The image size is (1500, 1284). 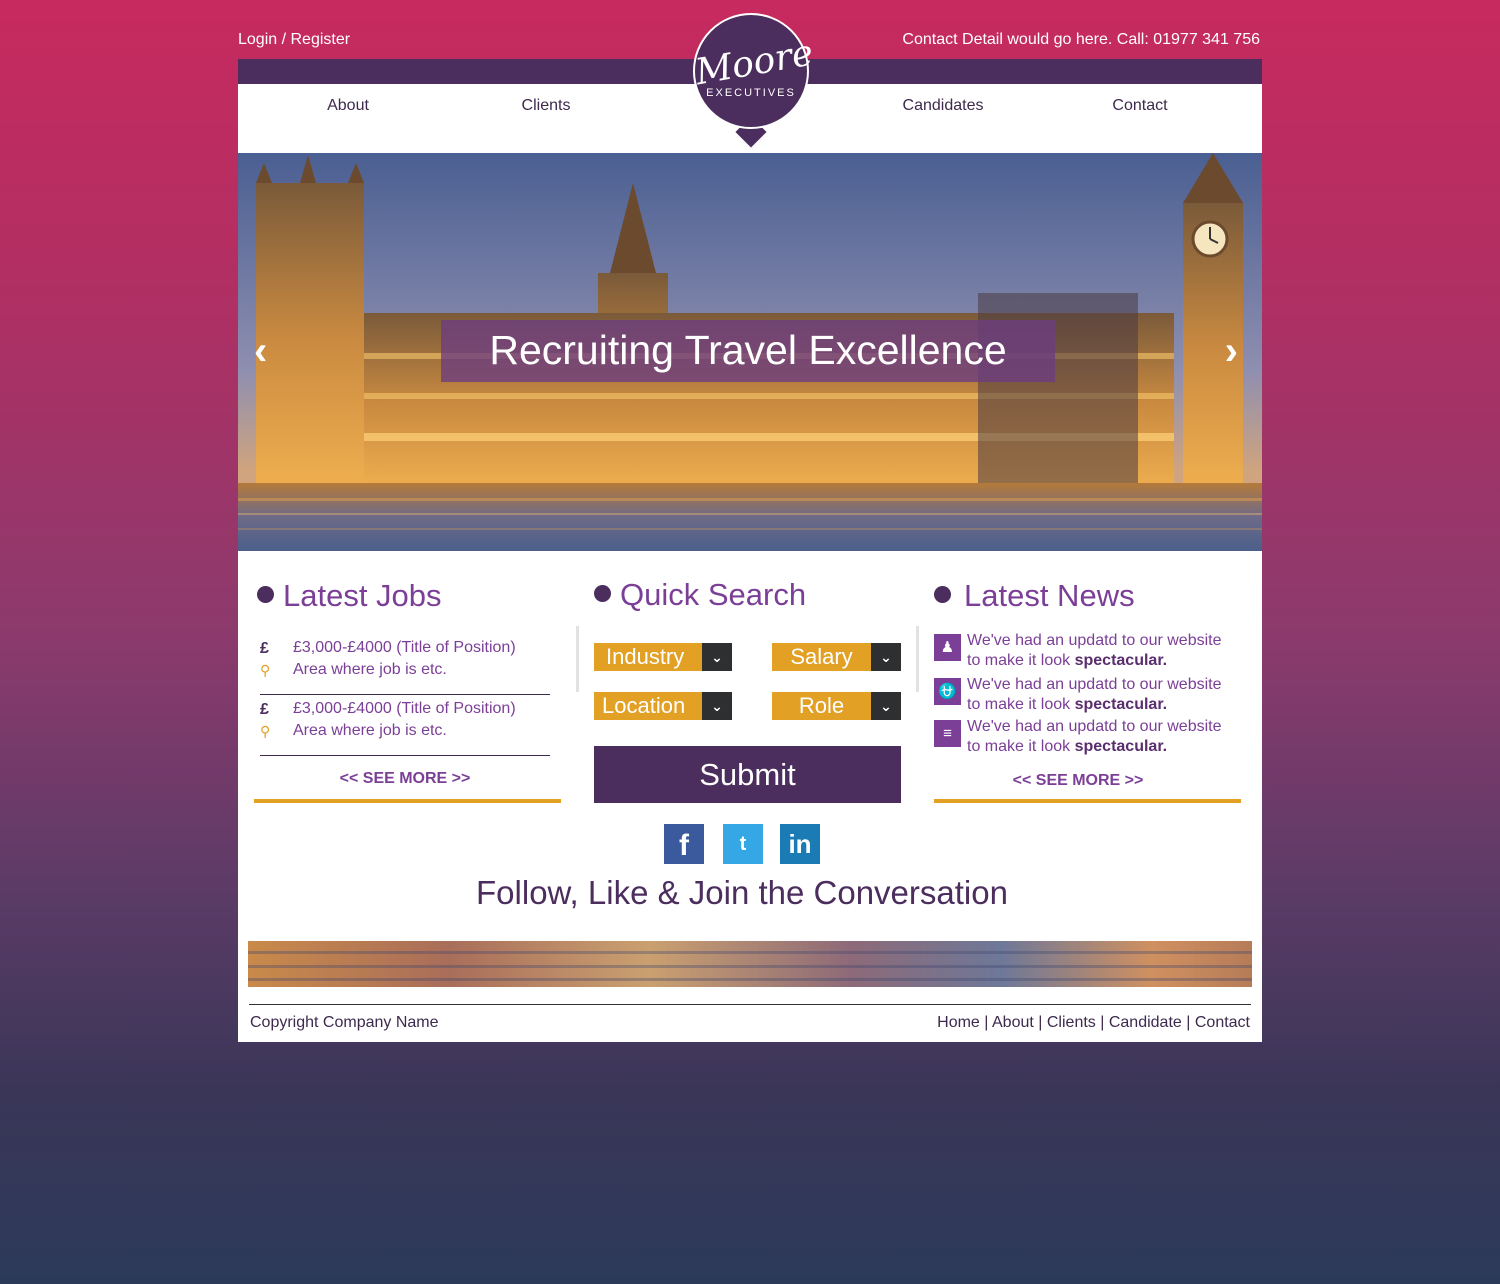 I want to click on industry-select: Industry ⌄, so click(x=663, y=657).